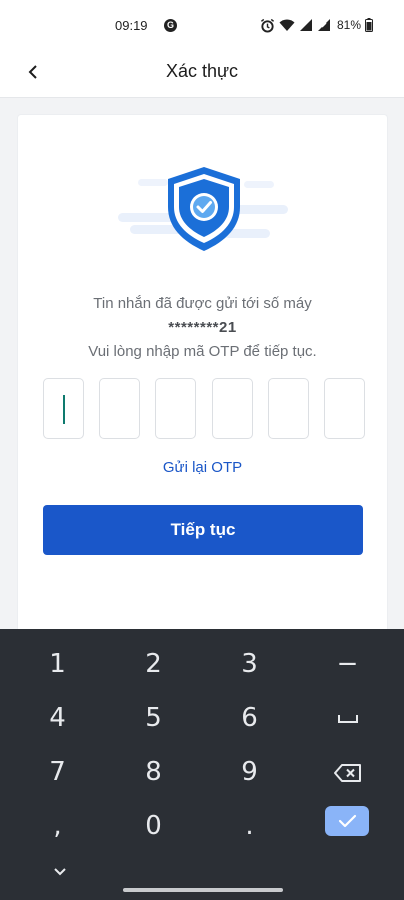  I want to click on shield-check-icon, so click(203, 209).